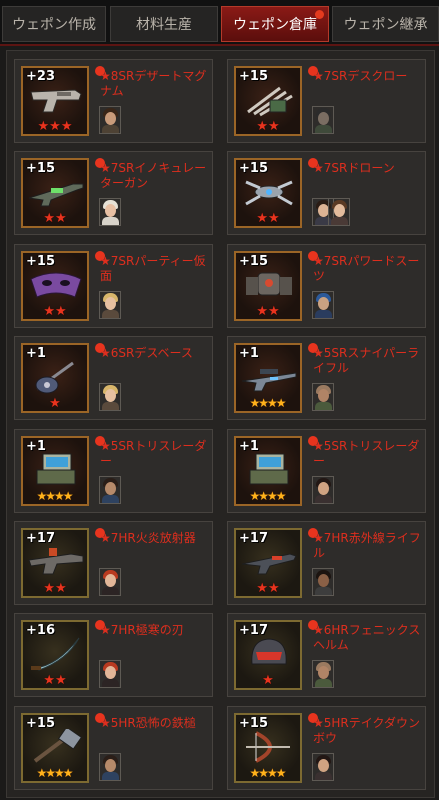 The height and width of the screenshot is (800, 439). I want to click on weapon-name: ★7SRドローン, so click(354, 168).